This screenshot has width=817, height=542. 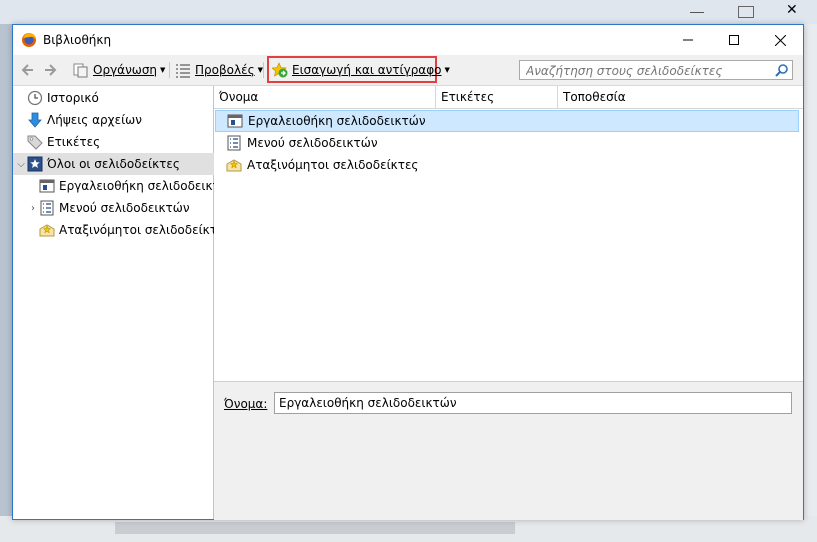 I want to click on forward-button, so click(x=50, y=70).